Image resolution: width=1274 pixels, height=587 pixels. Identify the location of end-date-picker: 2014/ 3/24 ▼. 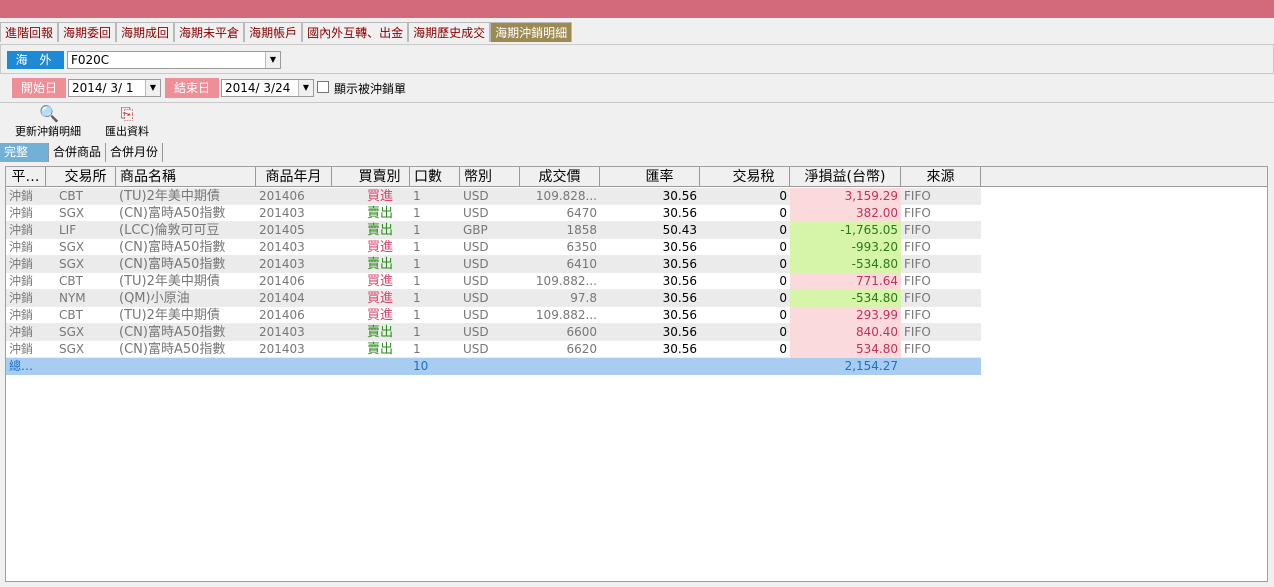
(267, 88).